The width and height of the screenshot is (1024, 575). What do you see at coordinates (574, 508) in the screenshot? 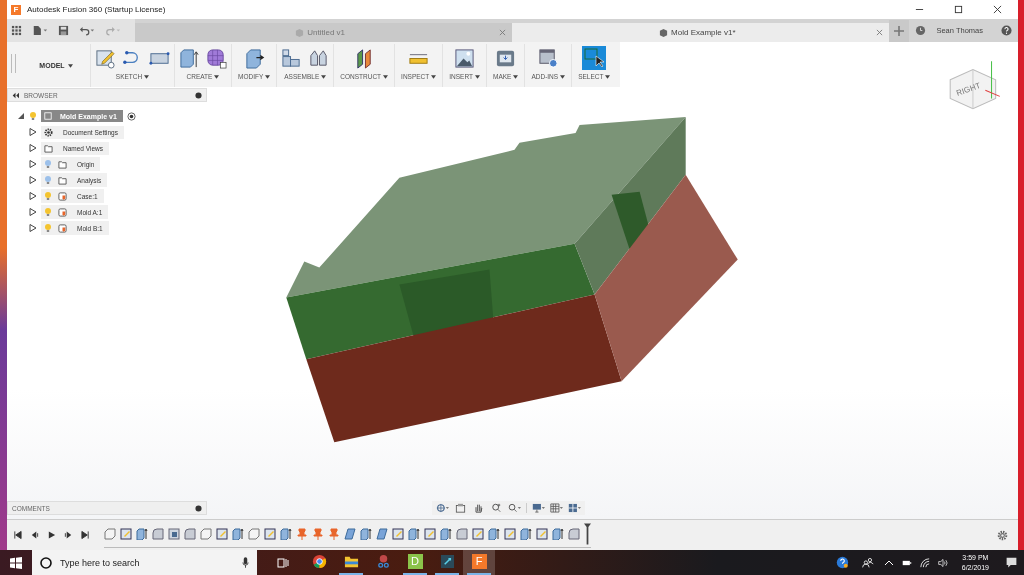
I see `viewports-icon` at bounding box center [574, 508].